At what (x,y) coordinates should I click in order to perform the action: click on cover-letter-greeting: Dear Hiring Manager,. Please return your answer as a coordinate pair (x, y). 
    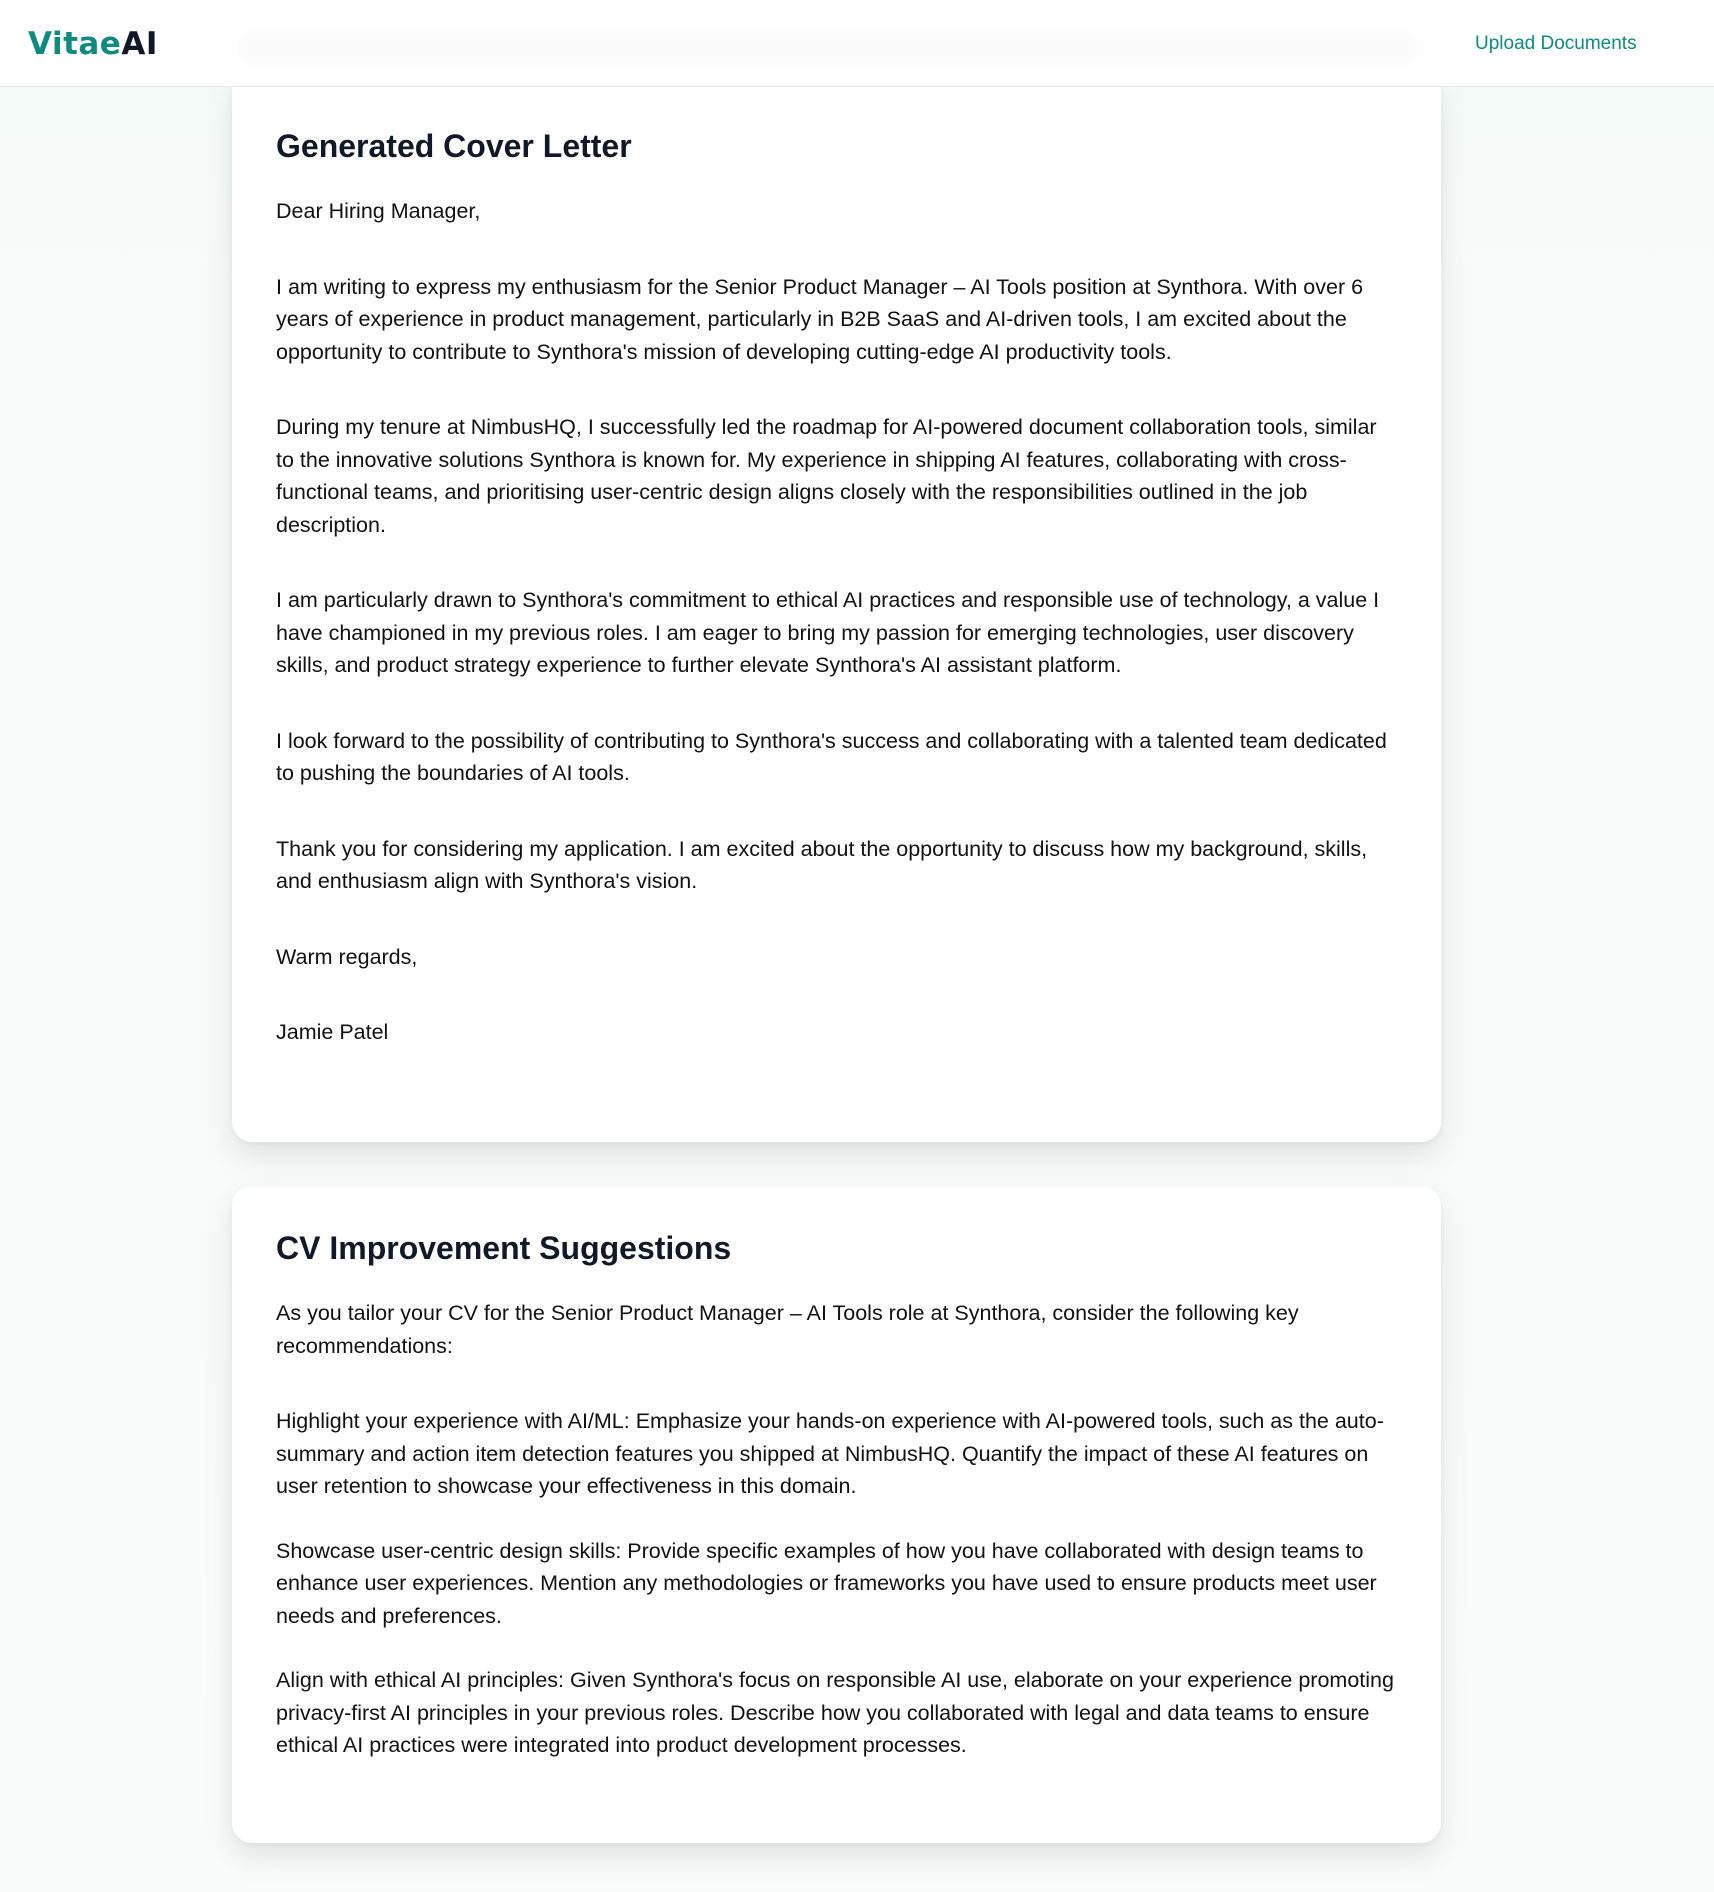
    Looking at the image, I should click on (378, 211).